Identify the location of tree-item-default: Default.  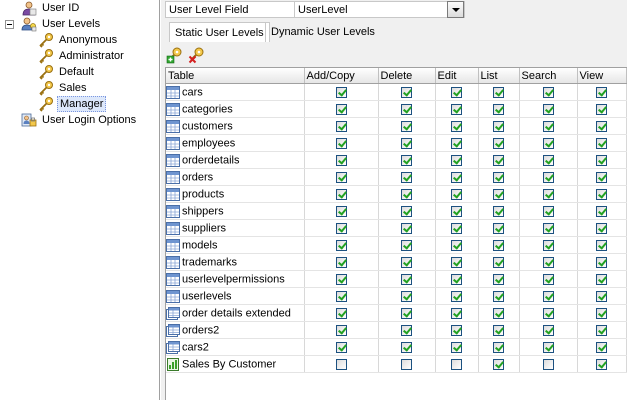
(67, 72).